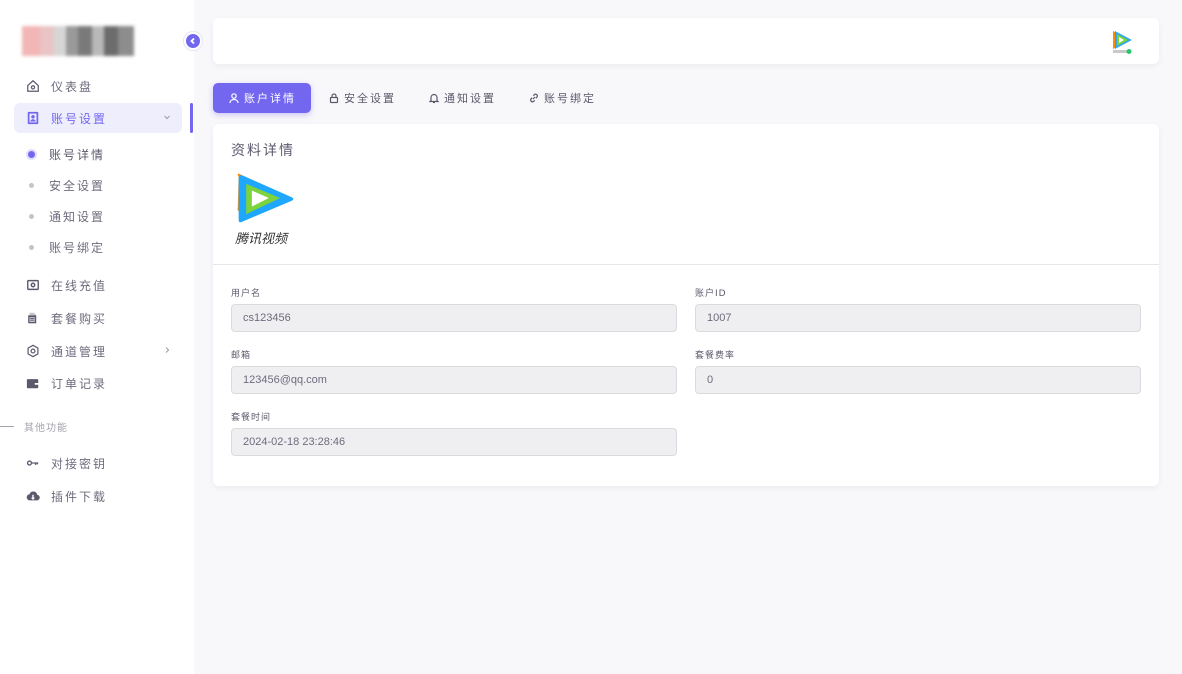 The height and width of the screenshot is (674, 1182). I want to click on tab-security-settings: 安全设置, so click(362, 98).